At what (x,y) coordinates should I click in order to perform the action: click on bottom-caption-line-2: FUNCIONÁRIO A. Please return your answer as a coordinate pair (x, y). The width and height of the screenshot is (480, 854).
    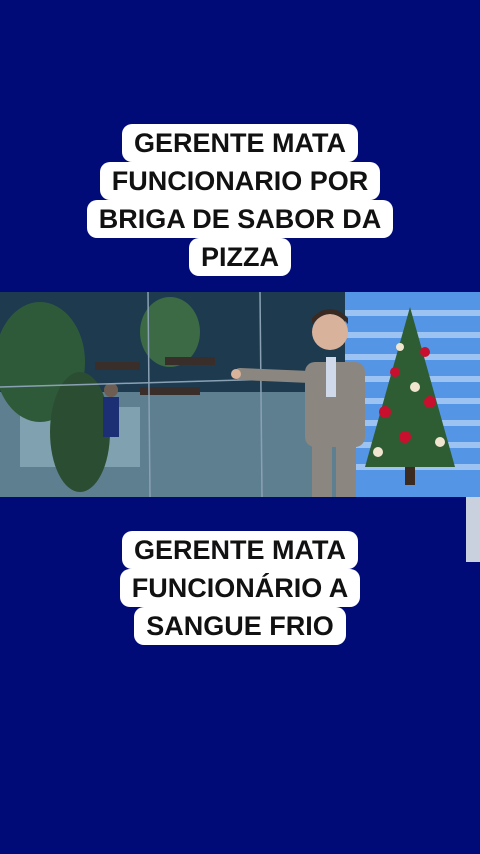
    Looking at the image, I should click on (240, 588).